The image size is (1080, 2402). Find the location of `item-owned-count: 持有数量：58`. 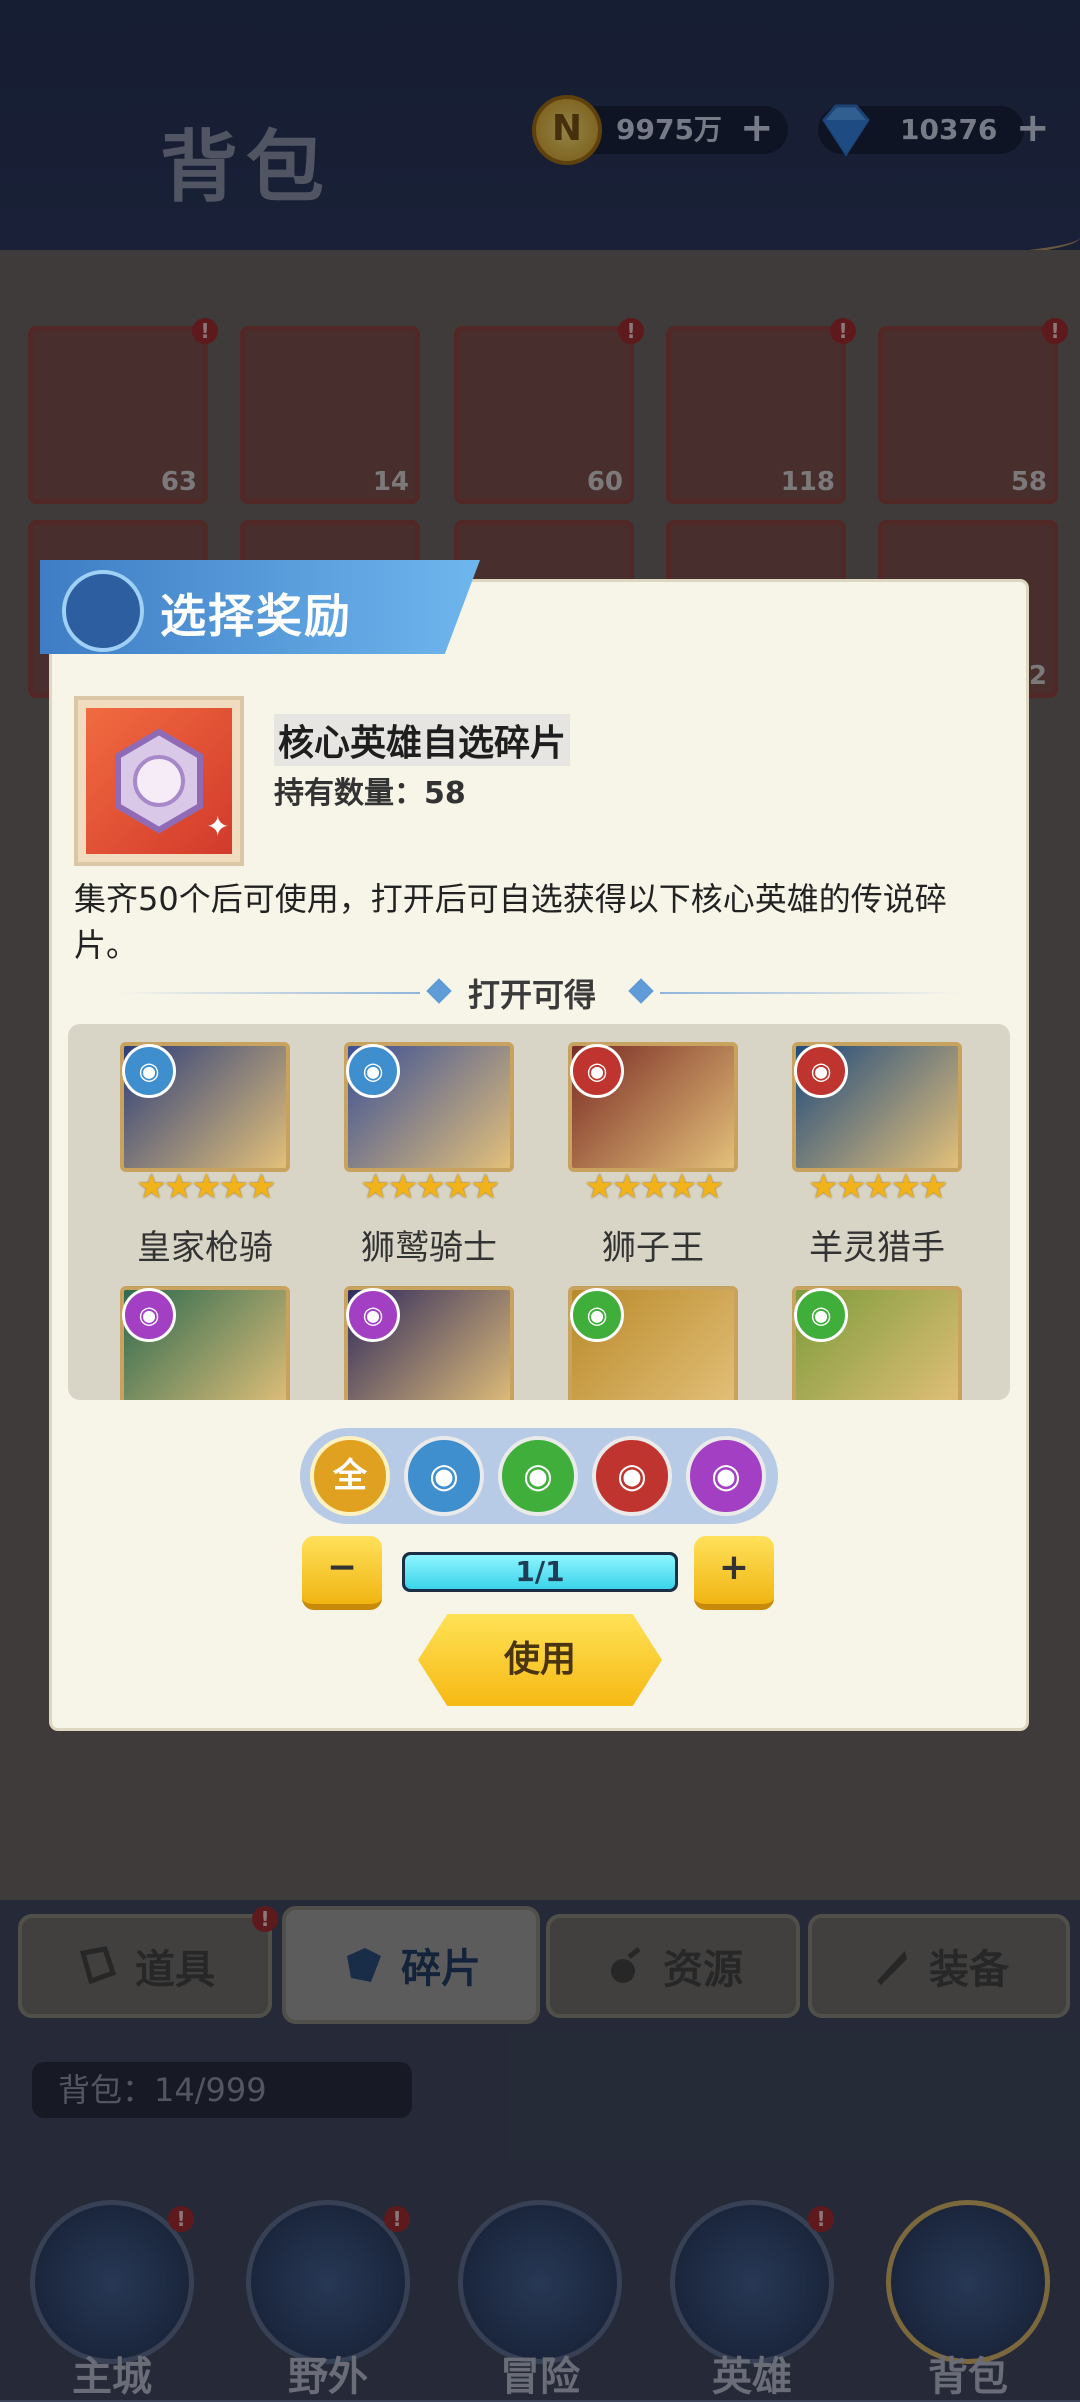

item-owned-count: 持有数量：58 is located at coordinates (370, 793).